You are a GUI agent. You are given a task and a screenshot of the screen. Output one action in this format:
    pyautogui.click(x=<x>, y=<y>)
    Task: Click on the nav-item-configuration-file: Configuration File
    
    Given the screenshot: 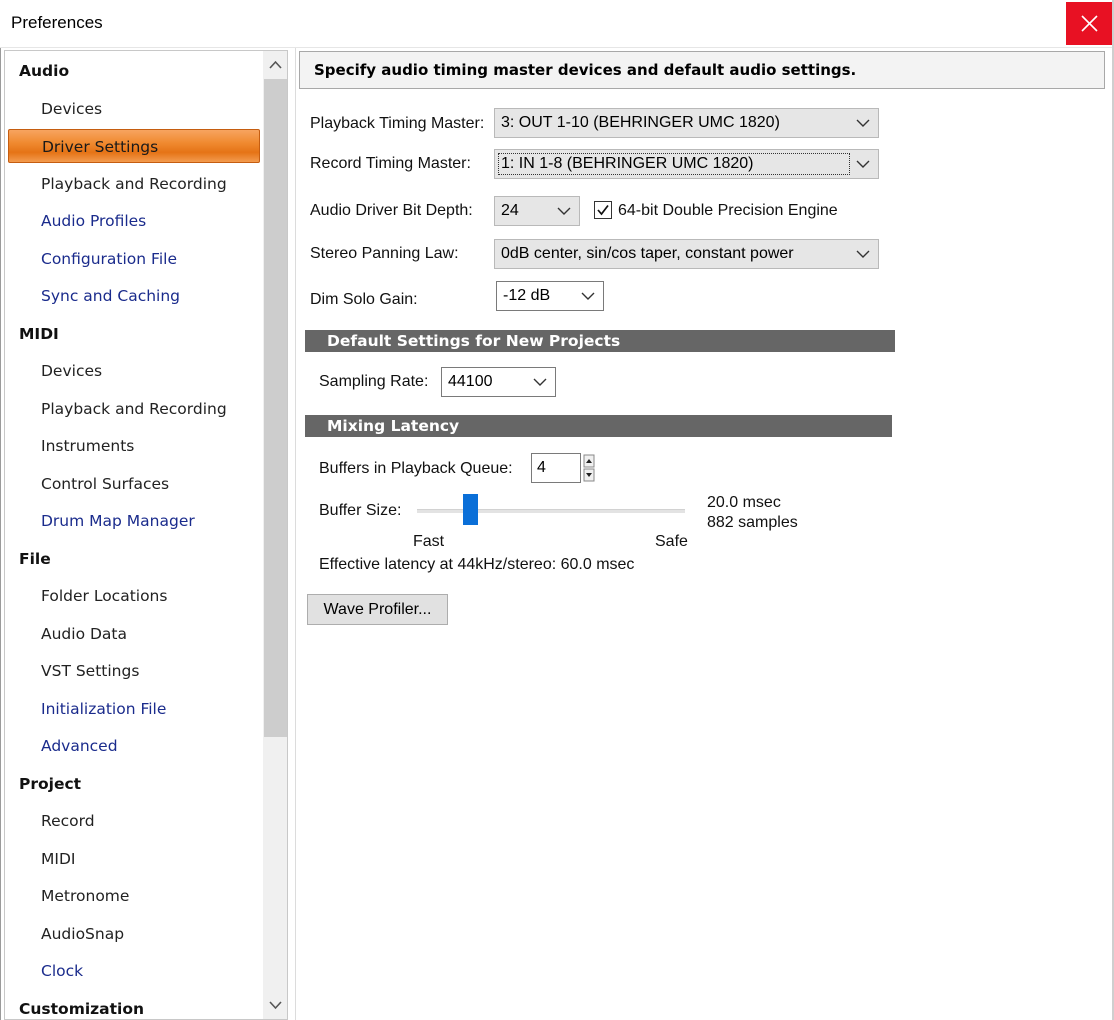 What is the action you would take?
    pyautogui.click(x=134, y=259)
    